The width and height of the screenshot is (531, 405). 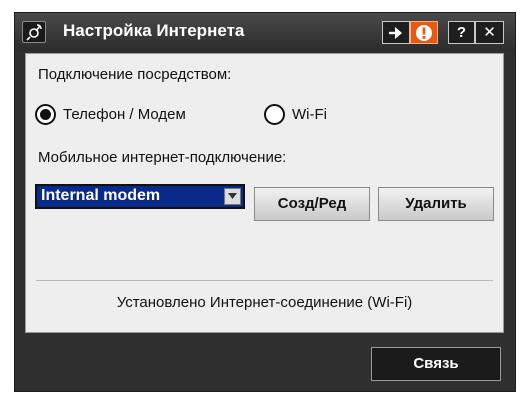 I want to click on connection-method-label: Подключение посредством:, so click(x=135, y=74).